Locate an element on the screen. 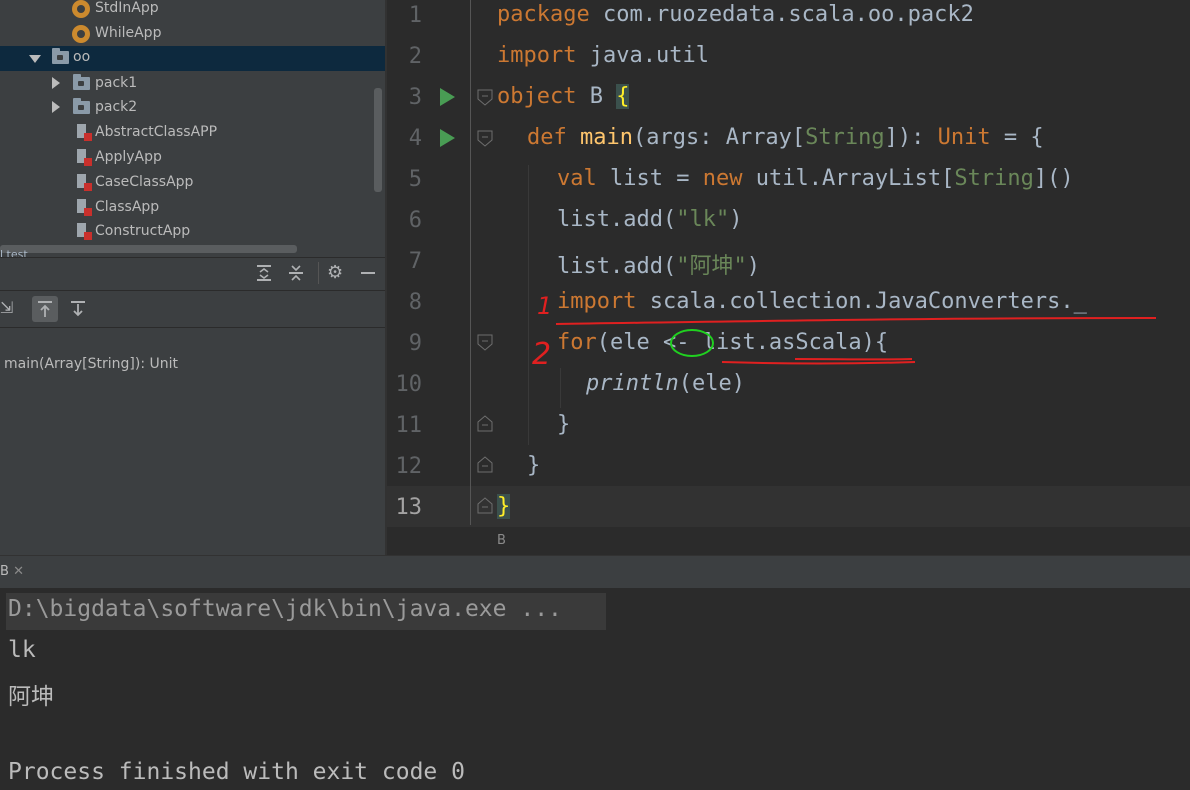 The height and width of the screenshot is (790, 1190). code-line-5: val list = new util.ArrayList[String]() is located at coordinates (815, 178).